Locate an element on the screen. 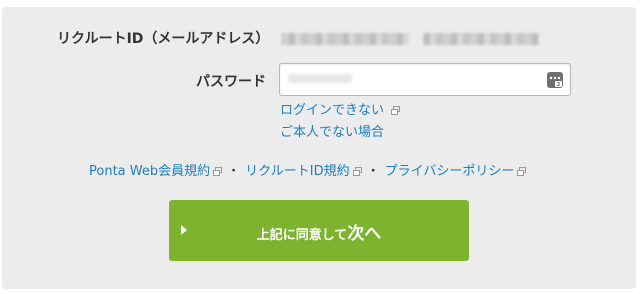 This screenshot has height=294, width=641. privacy-policy-text: プライバシーポリシー is located at coordinates (449, 171).